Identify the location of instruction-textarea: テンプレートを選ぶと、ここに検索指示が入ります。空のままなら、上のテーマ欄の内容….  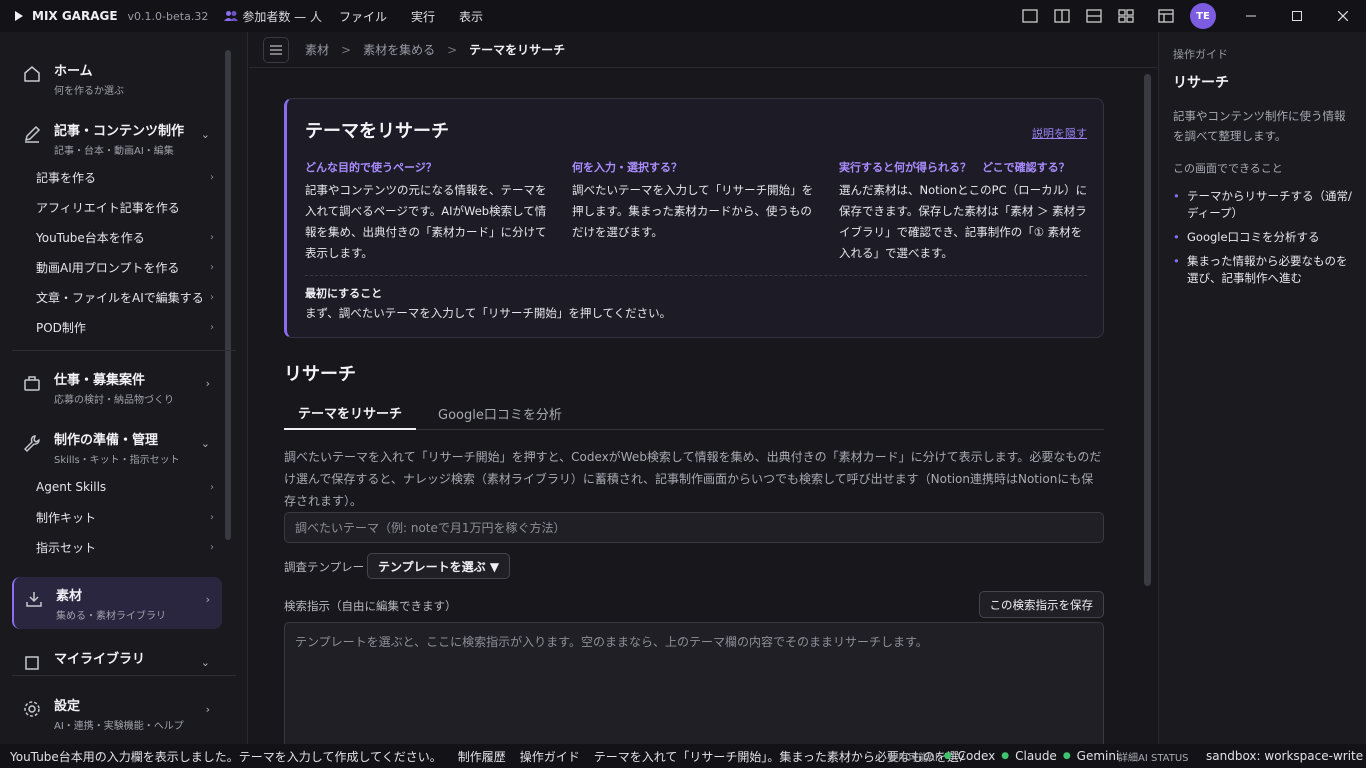
(694, 683).